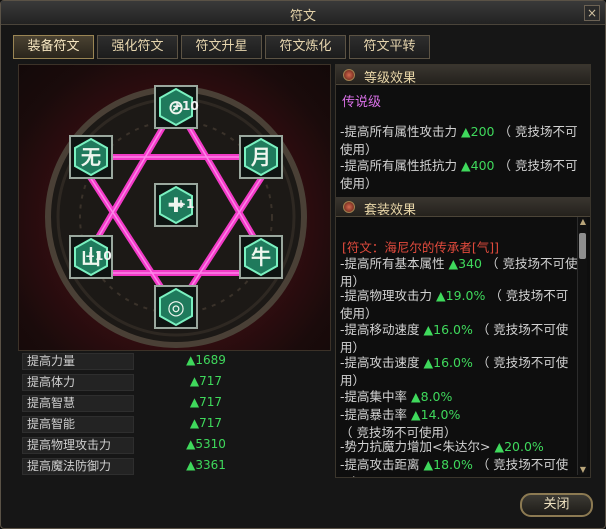 This screenshot has width=606, height=529. What do you see at coordinates (556, 505) in the screenshot?
I see `close-button: 关闭` at bounding box center [556, 505].